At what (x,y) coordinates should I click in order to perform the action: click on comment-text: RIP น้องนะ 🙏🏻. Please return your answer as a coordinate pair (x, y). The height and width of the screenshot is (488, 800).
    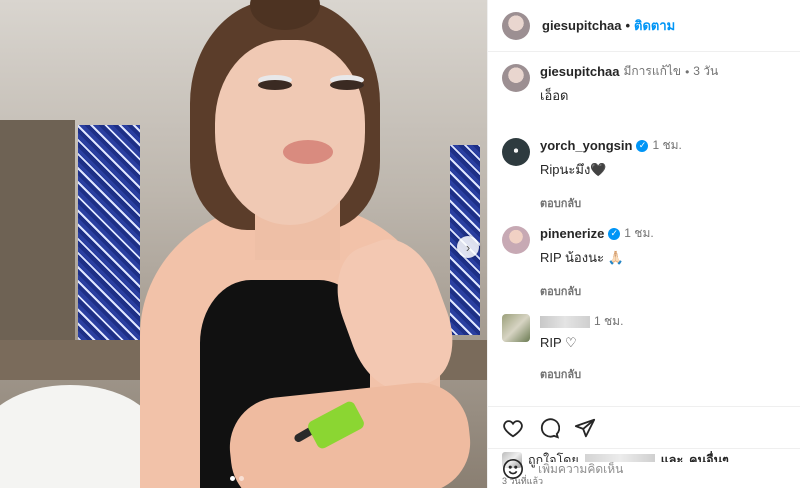
    Looking at the image, I should click on (582, 257).